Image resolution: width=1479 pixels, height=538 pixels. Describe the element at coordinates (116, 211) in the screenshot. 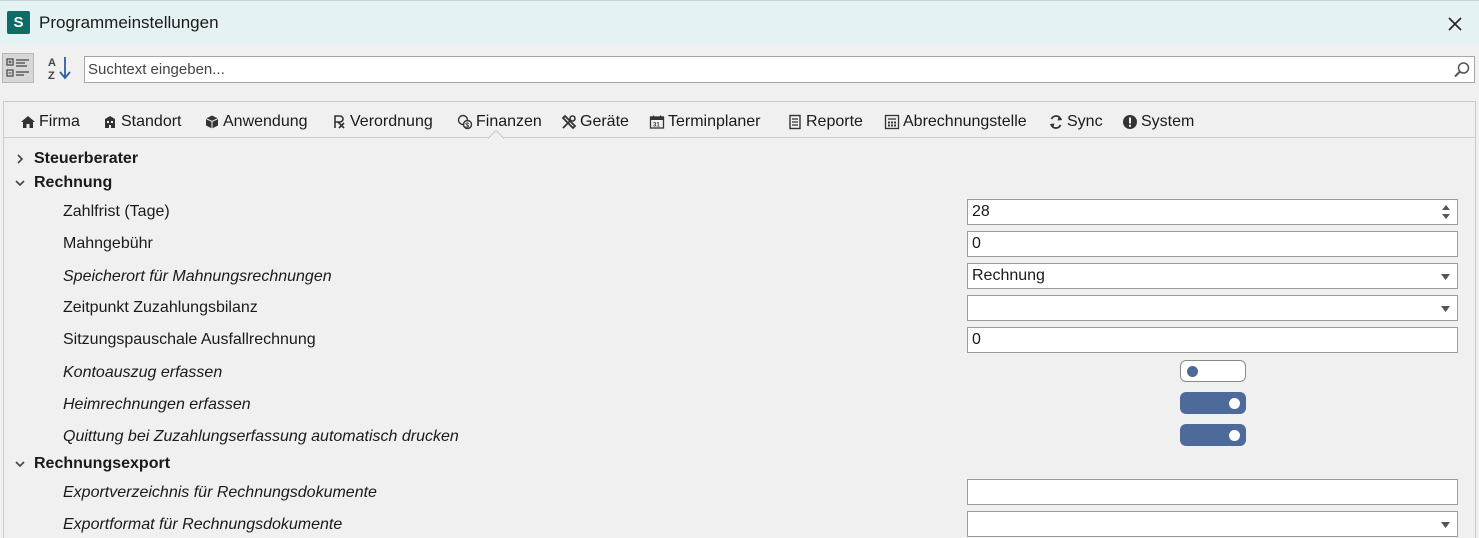

I see `zahlfrist-label: Zahlfrist (Tage)` at that location.